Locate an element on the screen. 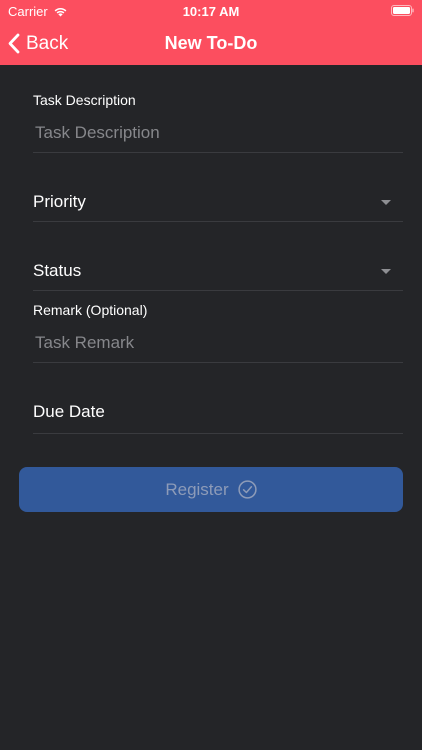  due-date-field: Due Date is located at coordinates (218, 412).